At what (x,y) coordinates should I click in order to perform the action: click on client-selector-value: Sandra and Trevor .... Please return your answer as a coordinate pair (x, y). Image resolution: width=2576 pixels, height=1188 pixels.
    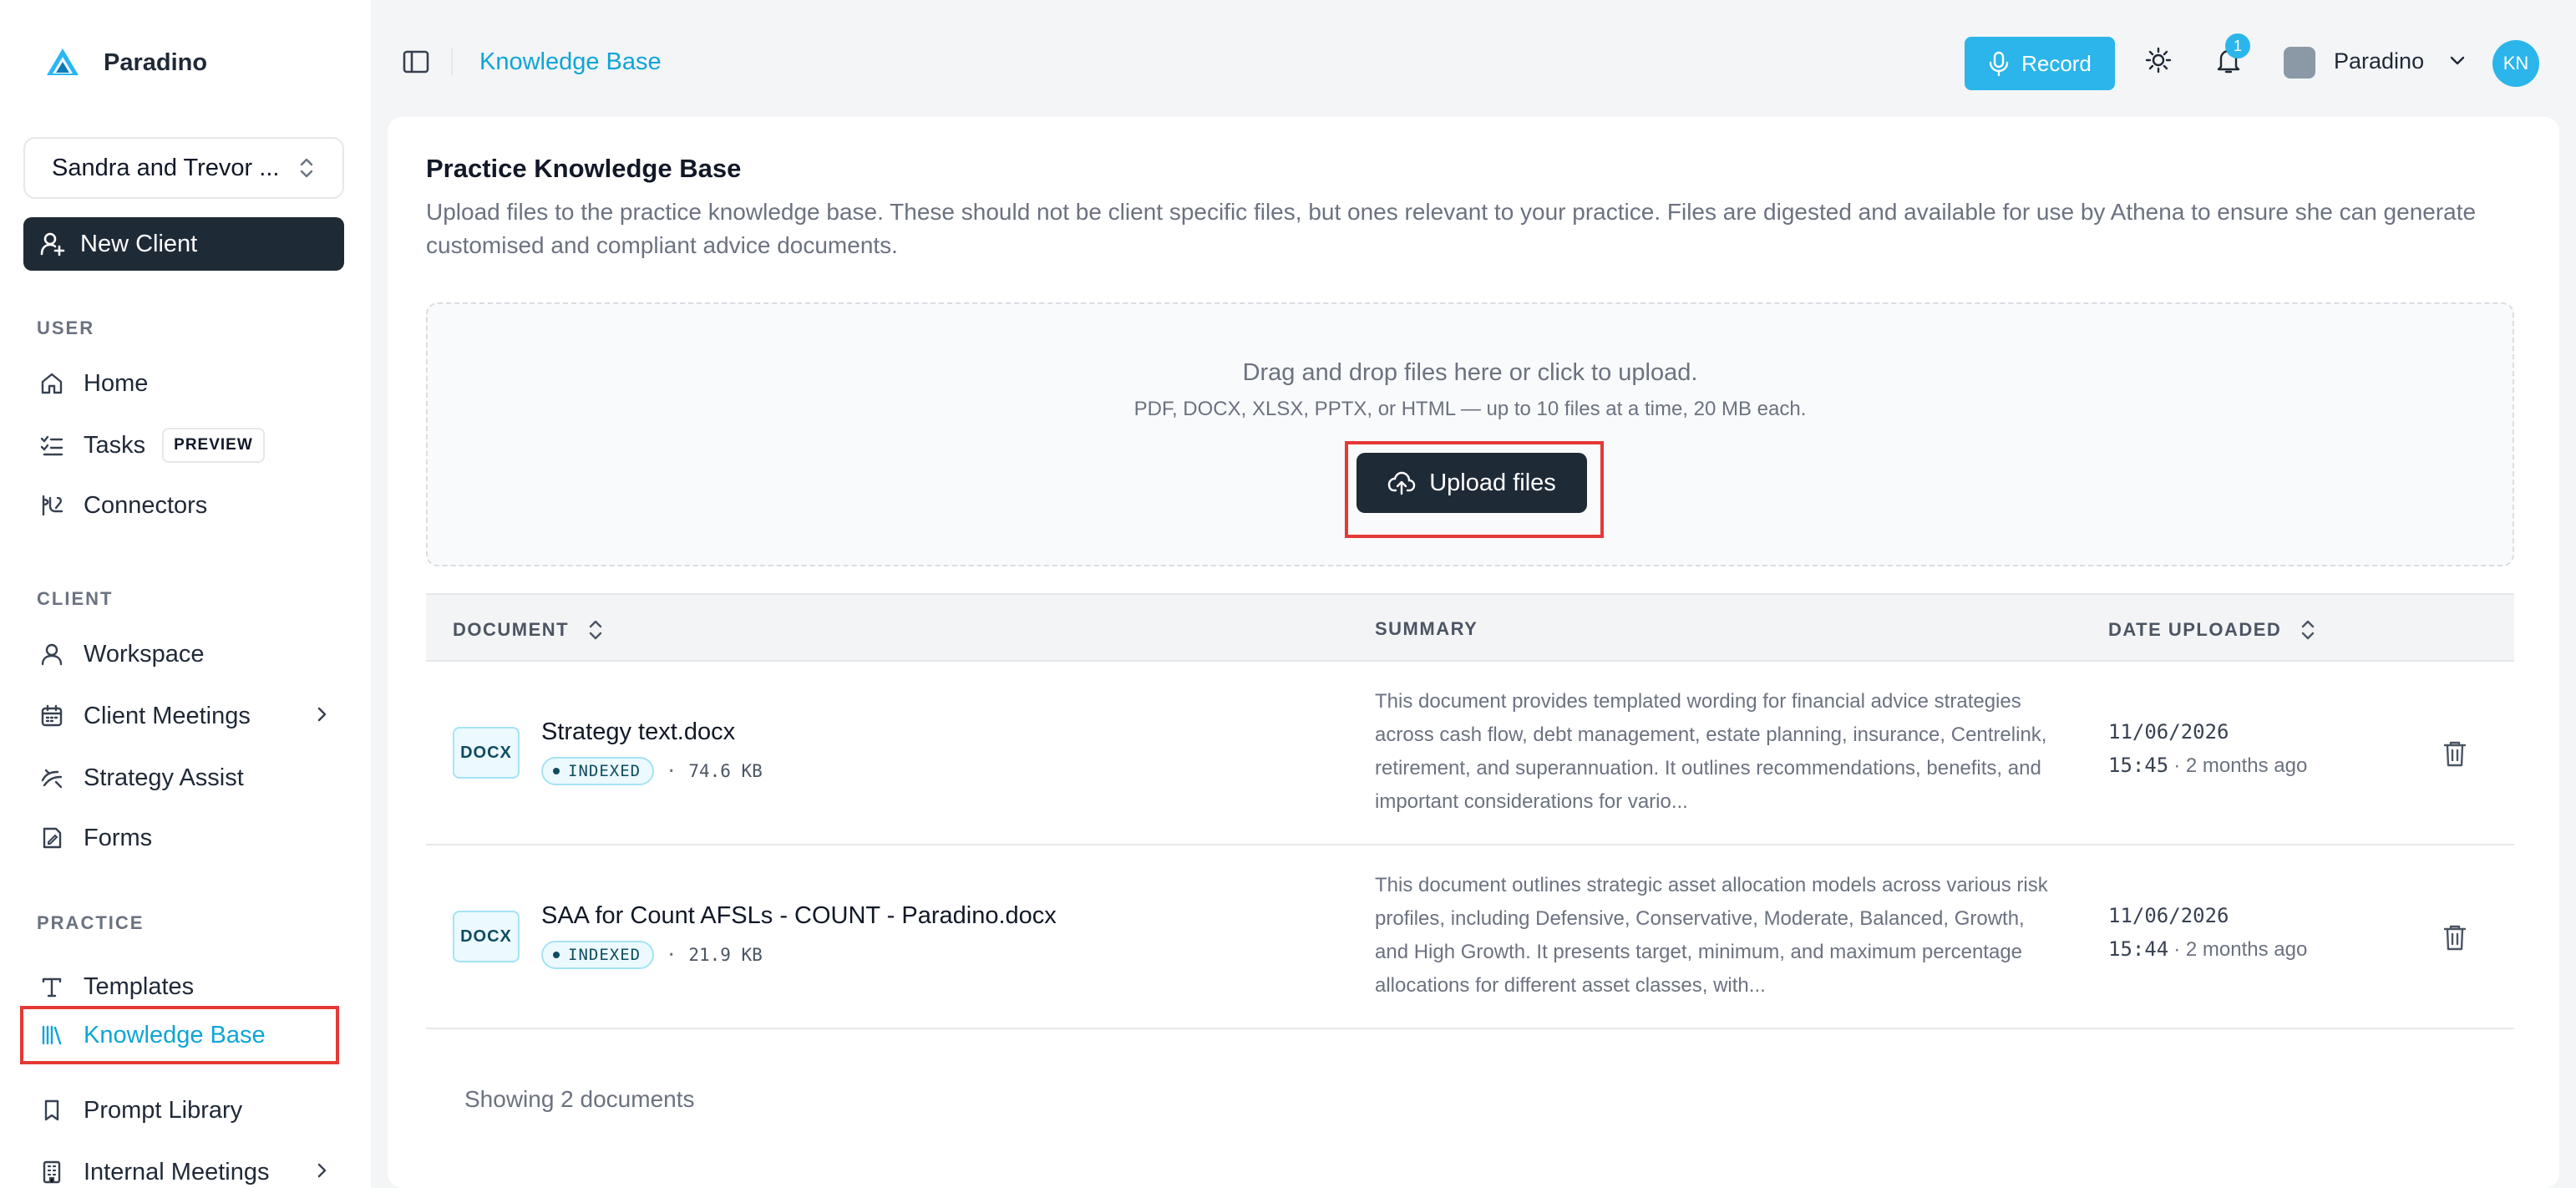
    Looking at the image, I should click on (166, 167).